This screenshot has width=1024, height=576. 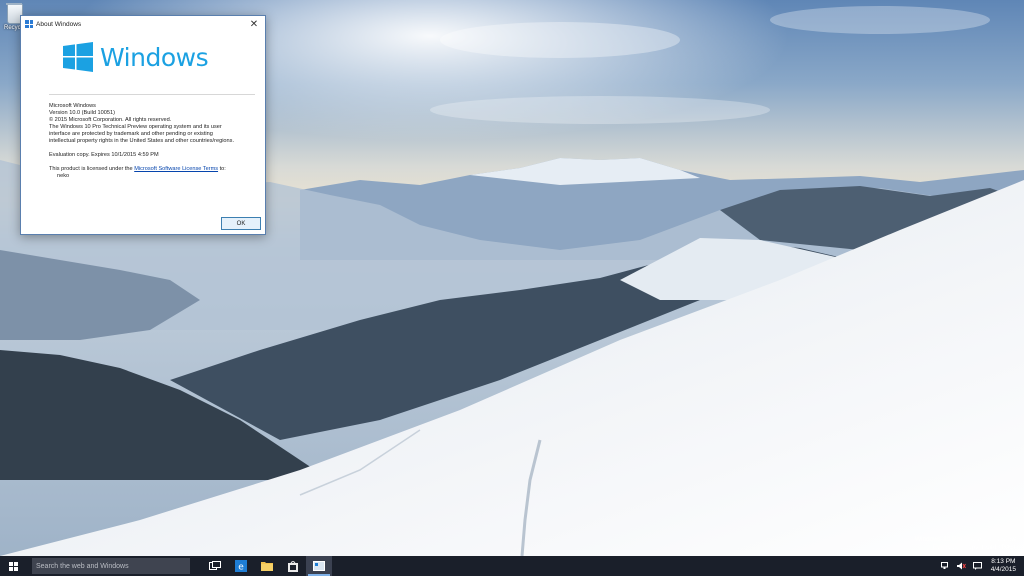 I want to click on store-button, so click(x=293, y=566).